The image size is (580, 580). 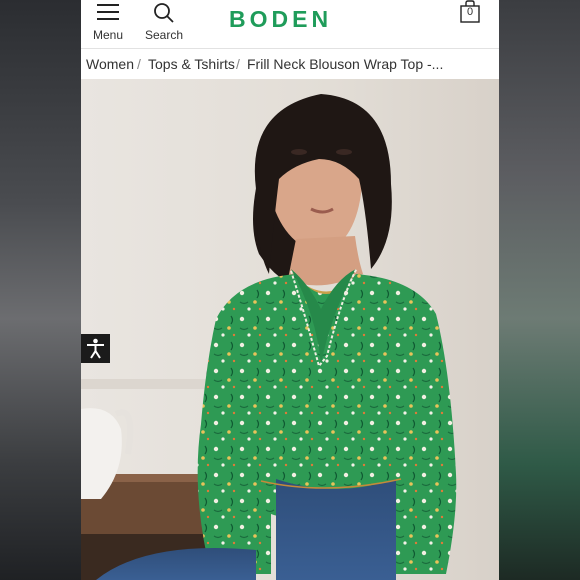 I want to click on bag-count: 0, so click(x=470, y=12).